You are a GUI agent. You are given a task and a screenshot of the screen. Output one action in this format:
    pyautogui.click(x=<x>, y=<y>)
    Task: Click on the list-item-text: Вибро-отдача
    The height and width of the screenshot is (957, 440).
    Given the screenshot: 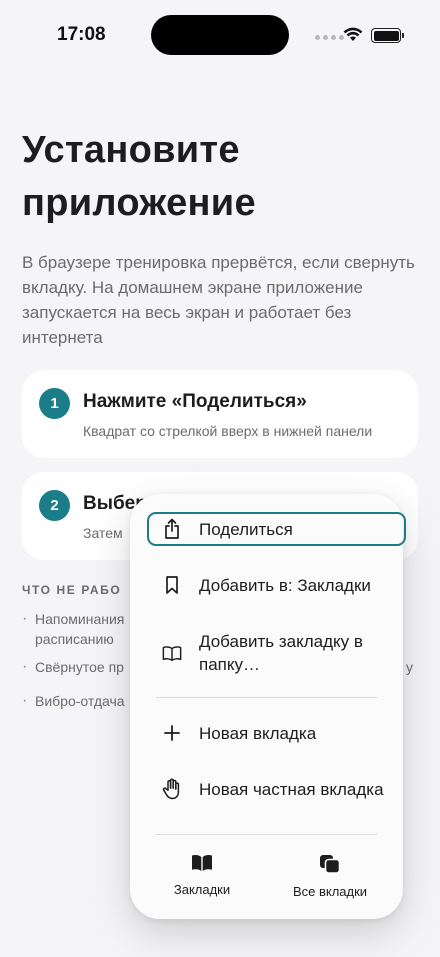 What is the action you would take?
    pyautogui.click(x=80, y=701)
    